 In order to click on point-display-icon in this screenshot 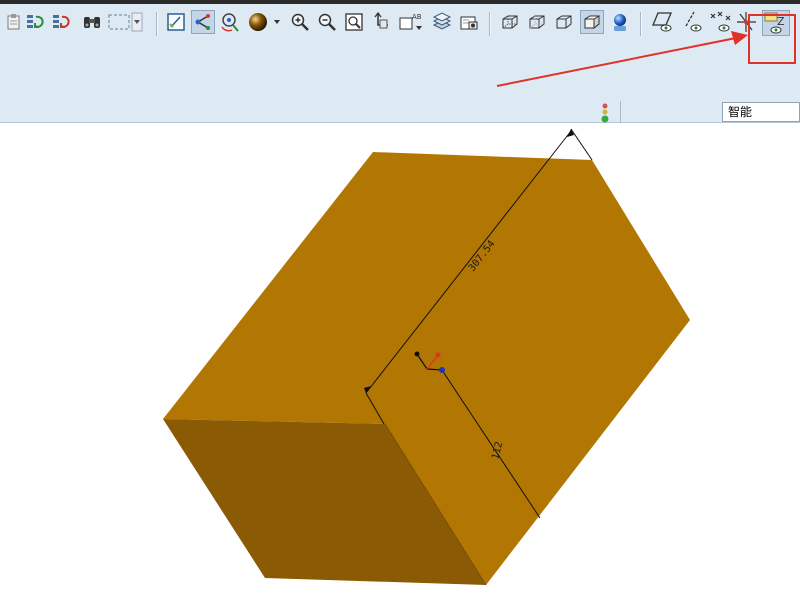, I will do `click(721, 22)`.